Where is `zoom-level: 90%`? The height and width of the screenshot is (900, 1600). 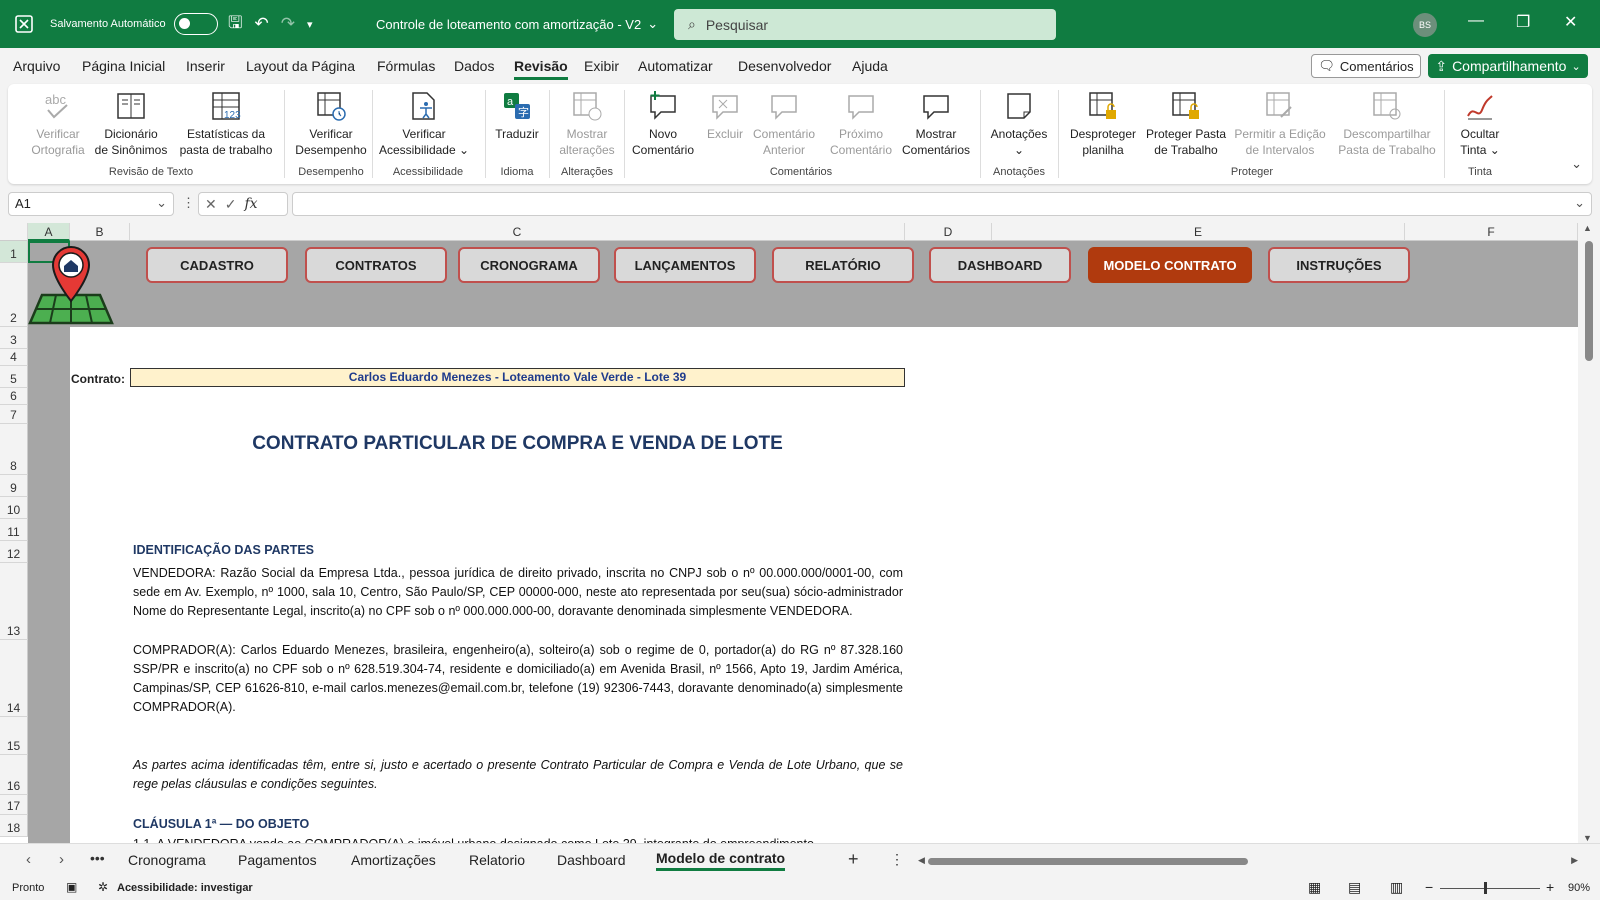 zoom-level: 90% is located at coordinates (1579, 888).